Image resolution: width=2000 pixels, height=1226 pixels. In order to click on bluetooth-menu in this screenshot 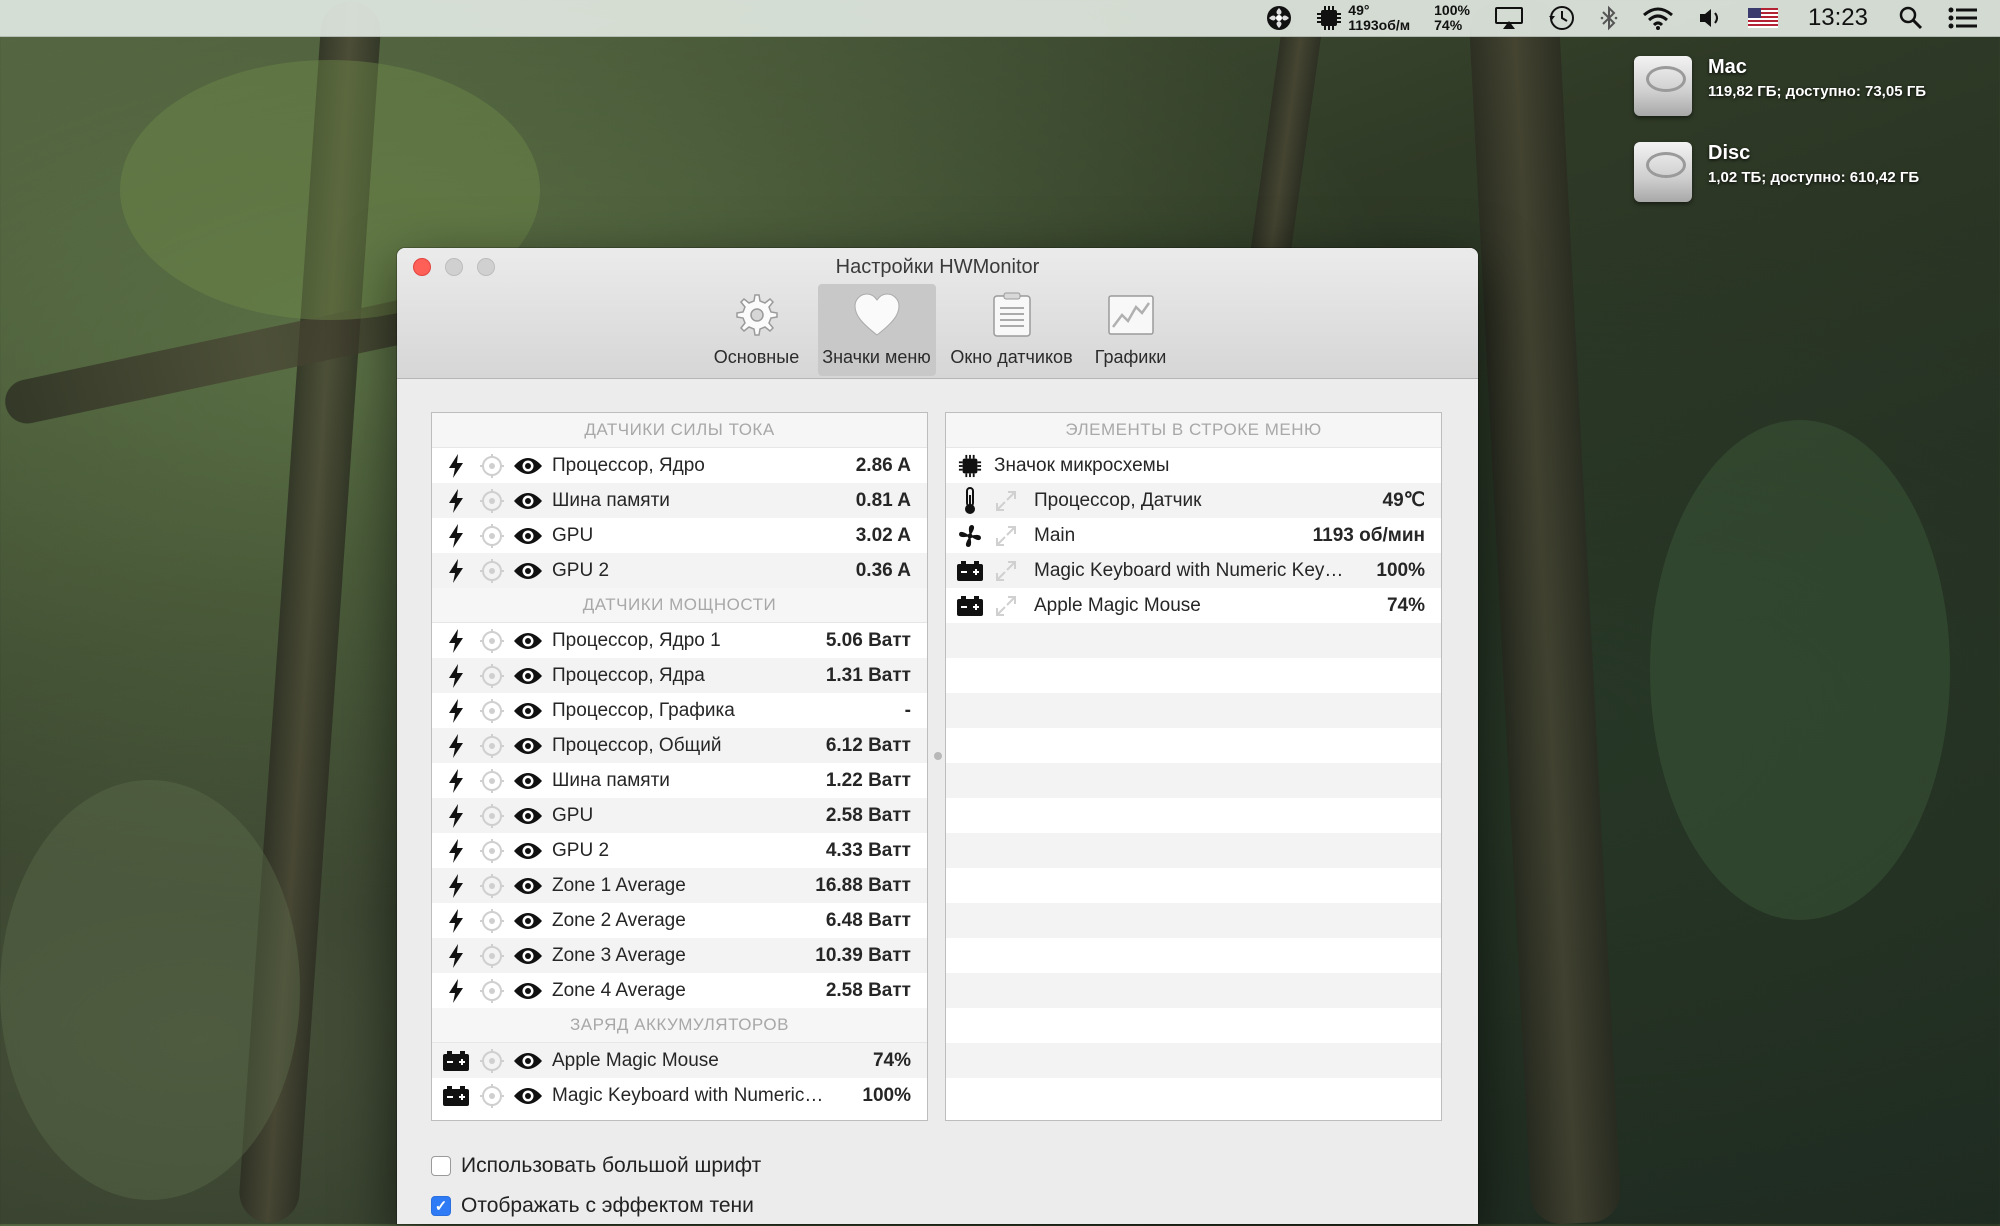, I will do `click(1609, 18)`.